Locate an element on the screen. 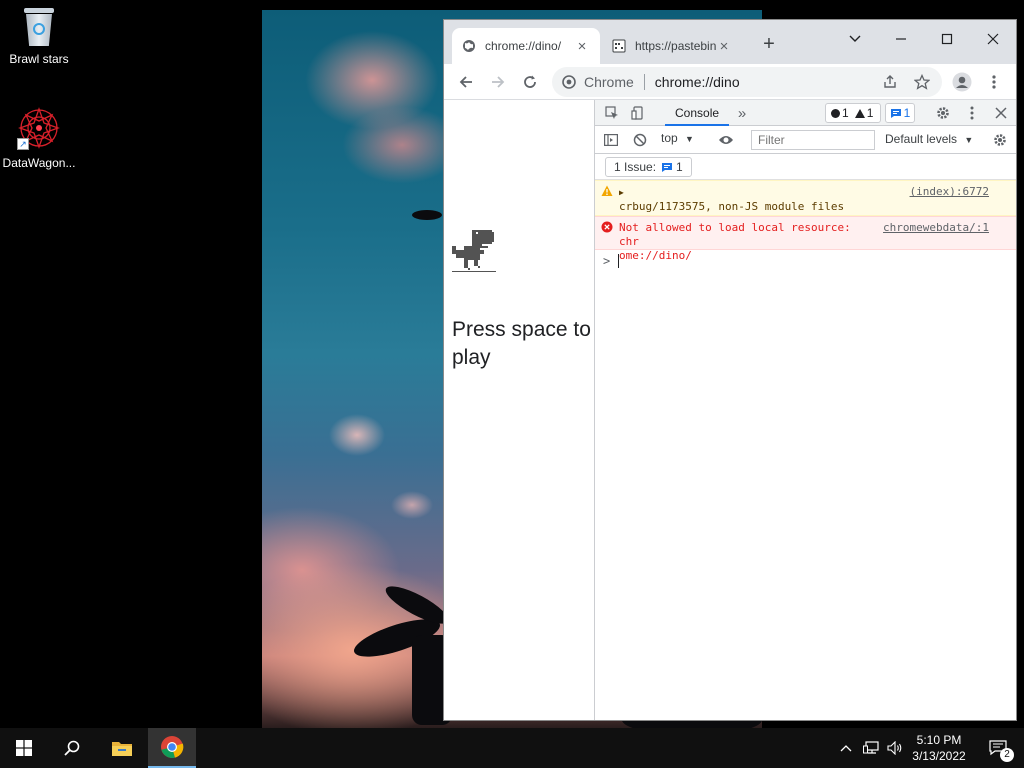  desktop-icon-brawl-stars: Brawl stars is located at coordinates (39, 37).